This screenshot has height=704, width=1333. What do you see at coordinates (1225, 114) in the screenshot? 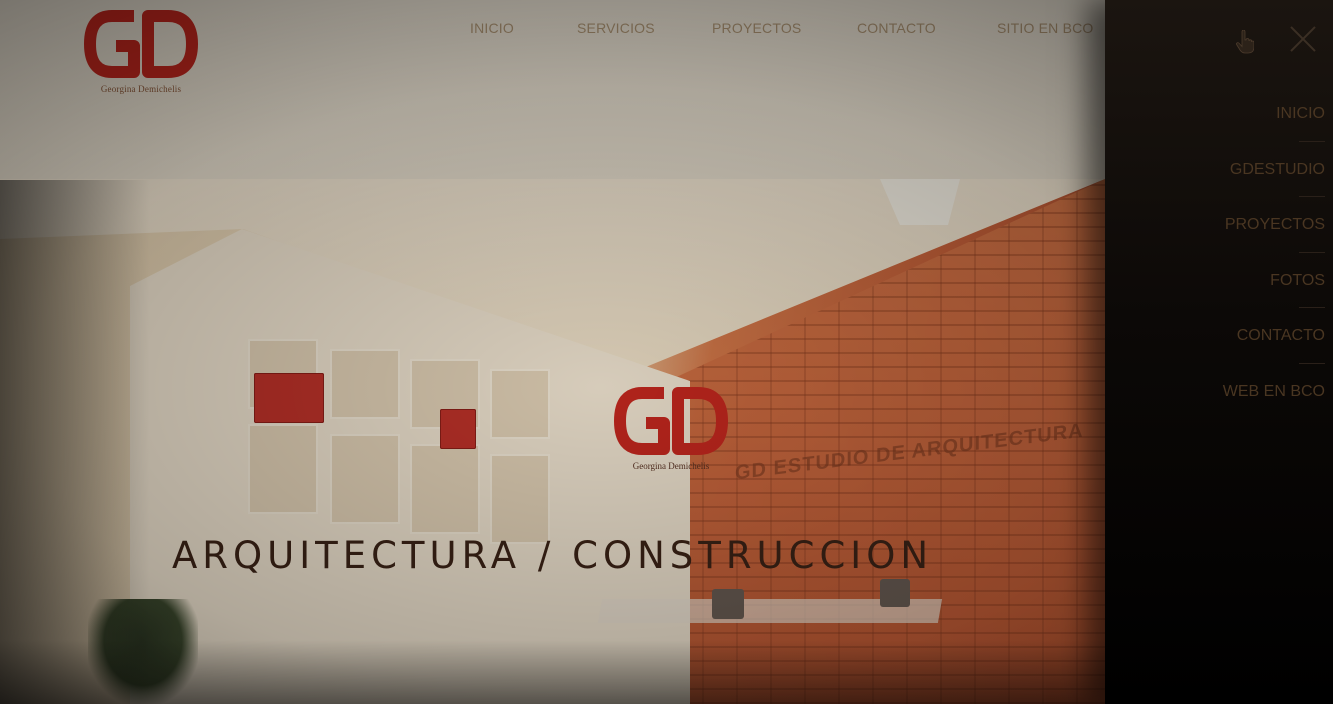
I see `side-menu-item-inicio: INICIO` at bounding box center [1225, 114].